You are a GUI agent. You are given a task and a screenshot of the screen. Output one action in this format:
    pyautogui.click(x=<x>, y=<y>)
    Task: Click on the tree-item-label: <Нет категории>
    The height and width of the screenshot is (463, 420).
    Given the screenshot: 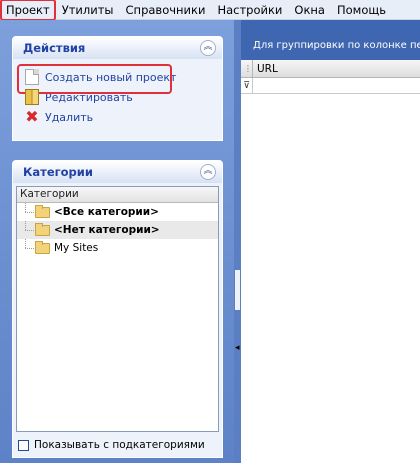 What is the action you would take?
    pyautogui.click(x=107, y=230)
    